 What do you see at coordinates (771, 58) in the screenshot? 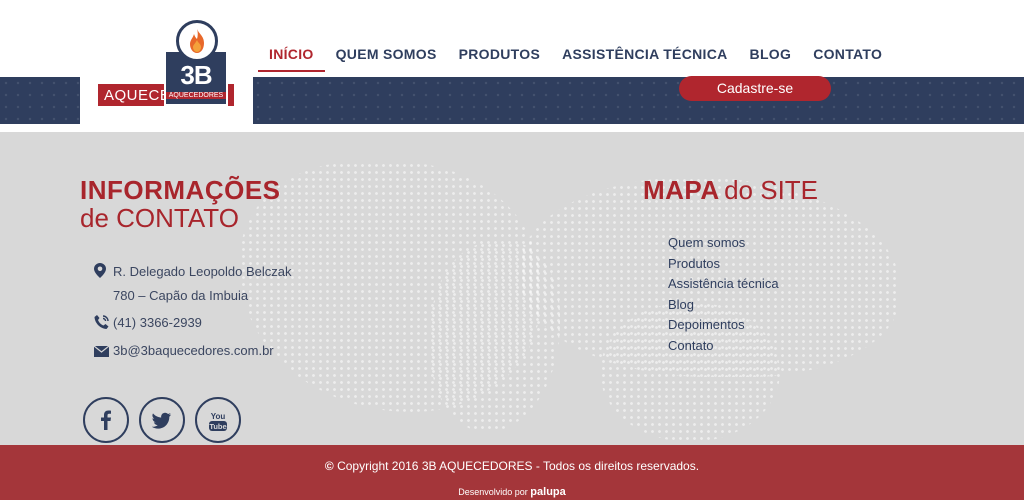
I see `nav-item-blog: BLOG` at bounding box center [771, 58].